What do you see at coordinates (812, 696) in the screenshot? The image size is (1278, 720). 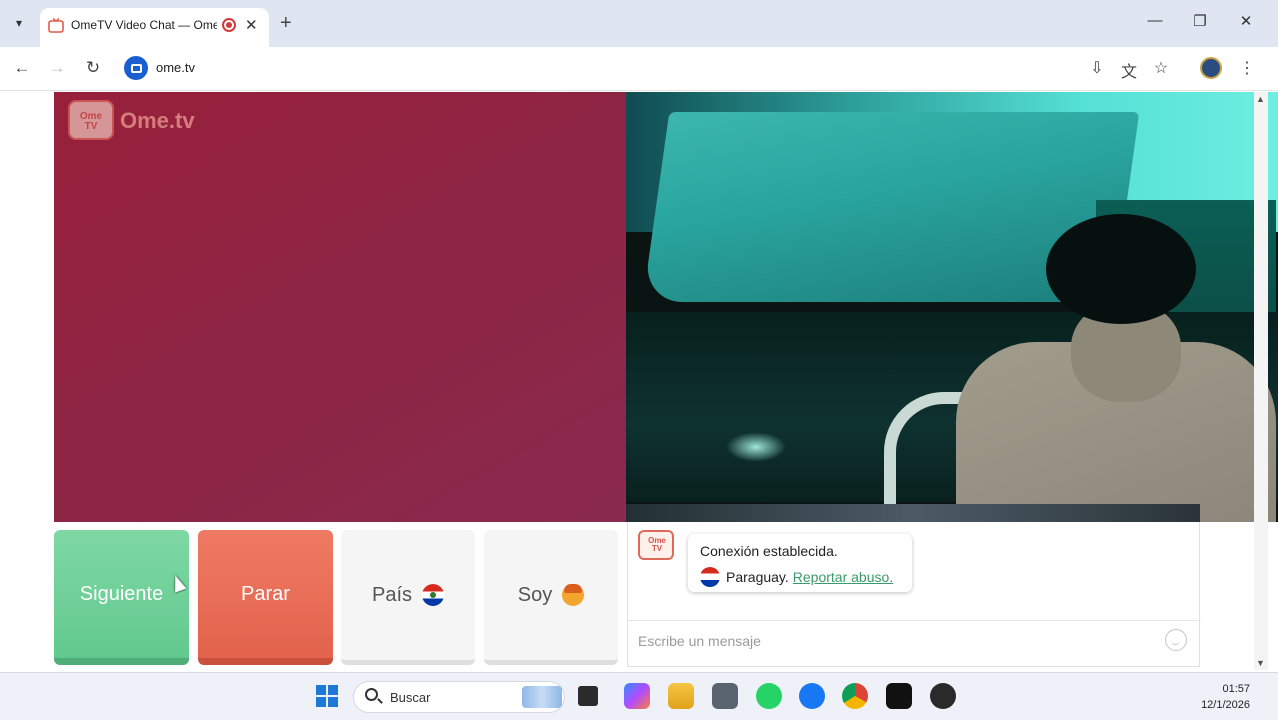 I see `facebook-icon` at bounding box center [812, 696].